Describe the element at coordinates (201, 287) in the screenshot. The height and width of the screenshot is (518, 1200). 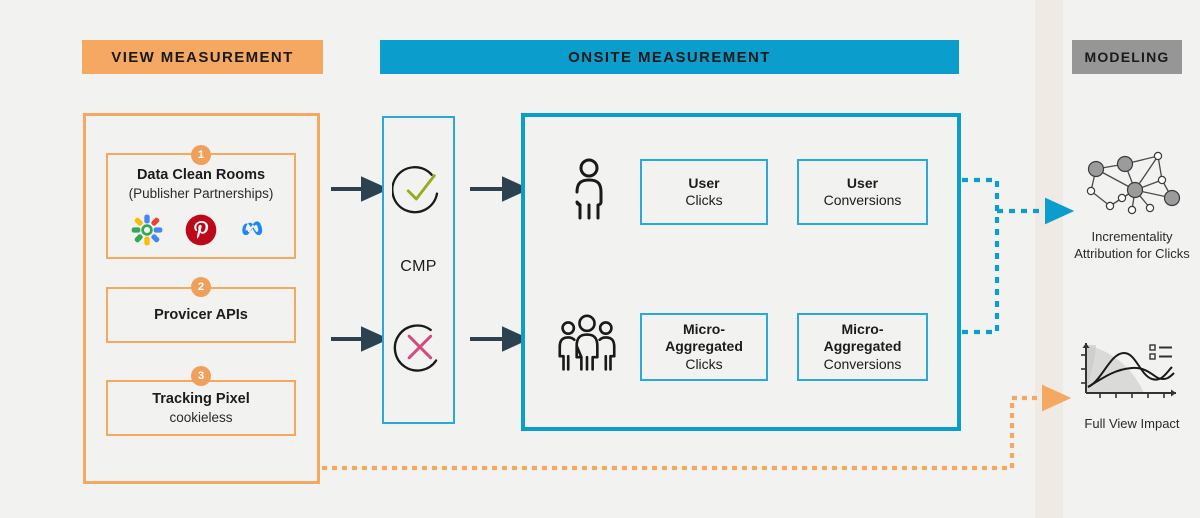
I see `view-card-number-badge: 2` at that location.